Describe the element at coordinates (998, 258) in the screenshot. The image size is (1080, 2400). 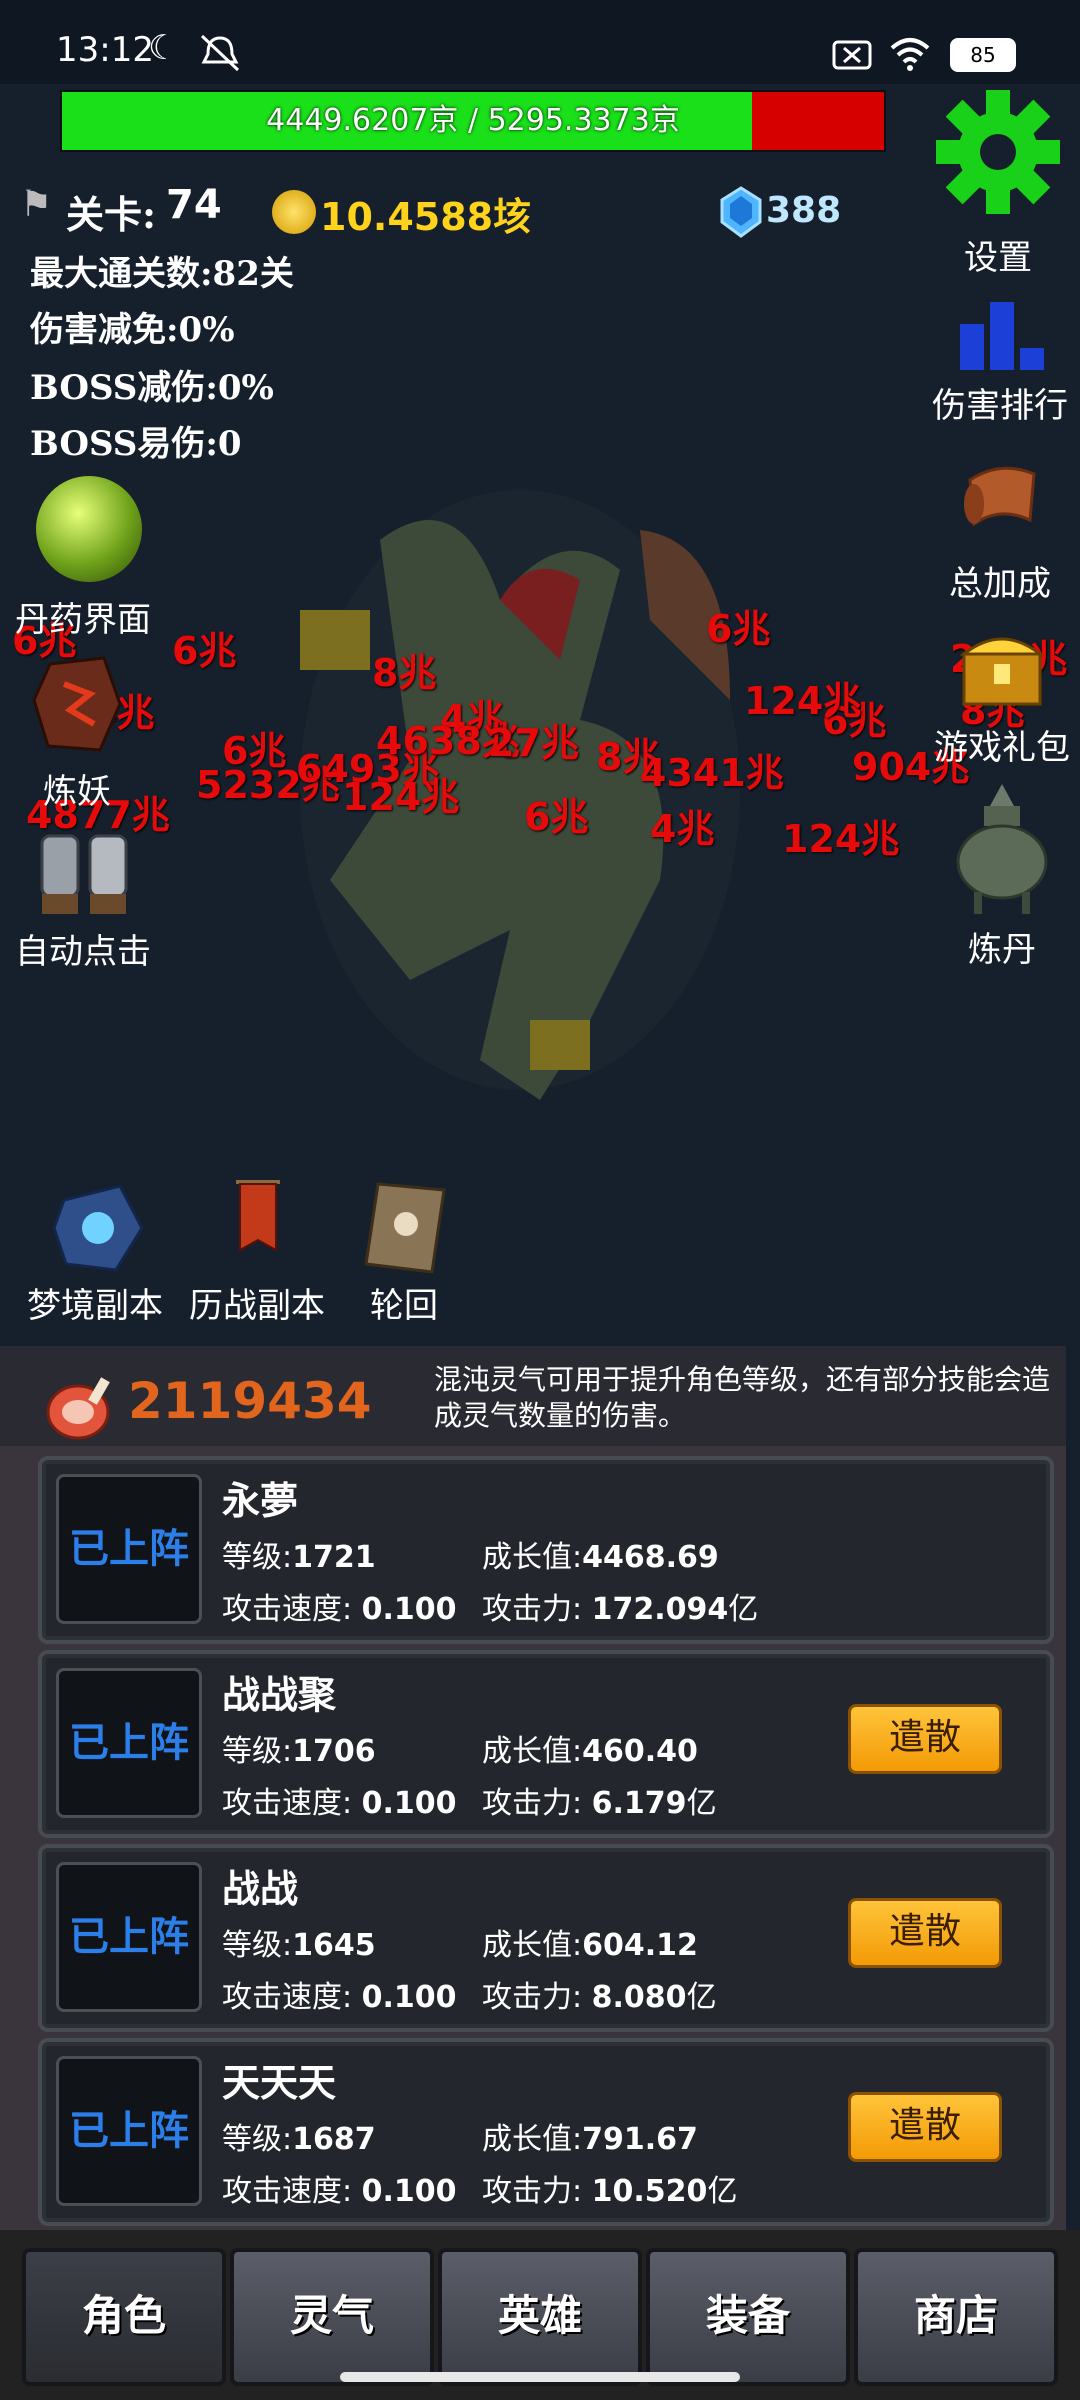
I see `settings-label: 设置` at that location.